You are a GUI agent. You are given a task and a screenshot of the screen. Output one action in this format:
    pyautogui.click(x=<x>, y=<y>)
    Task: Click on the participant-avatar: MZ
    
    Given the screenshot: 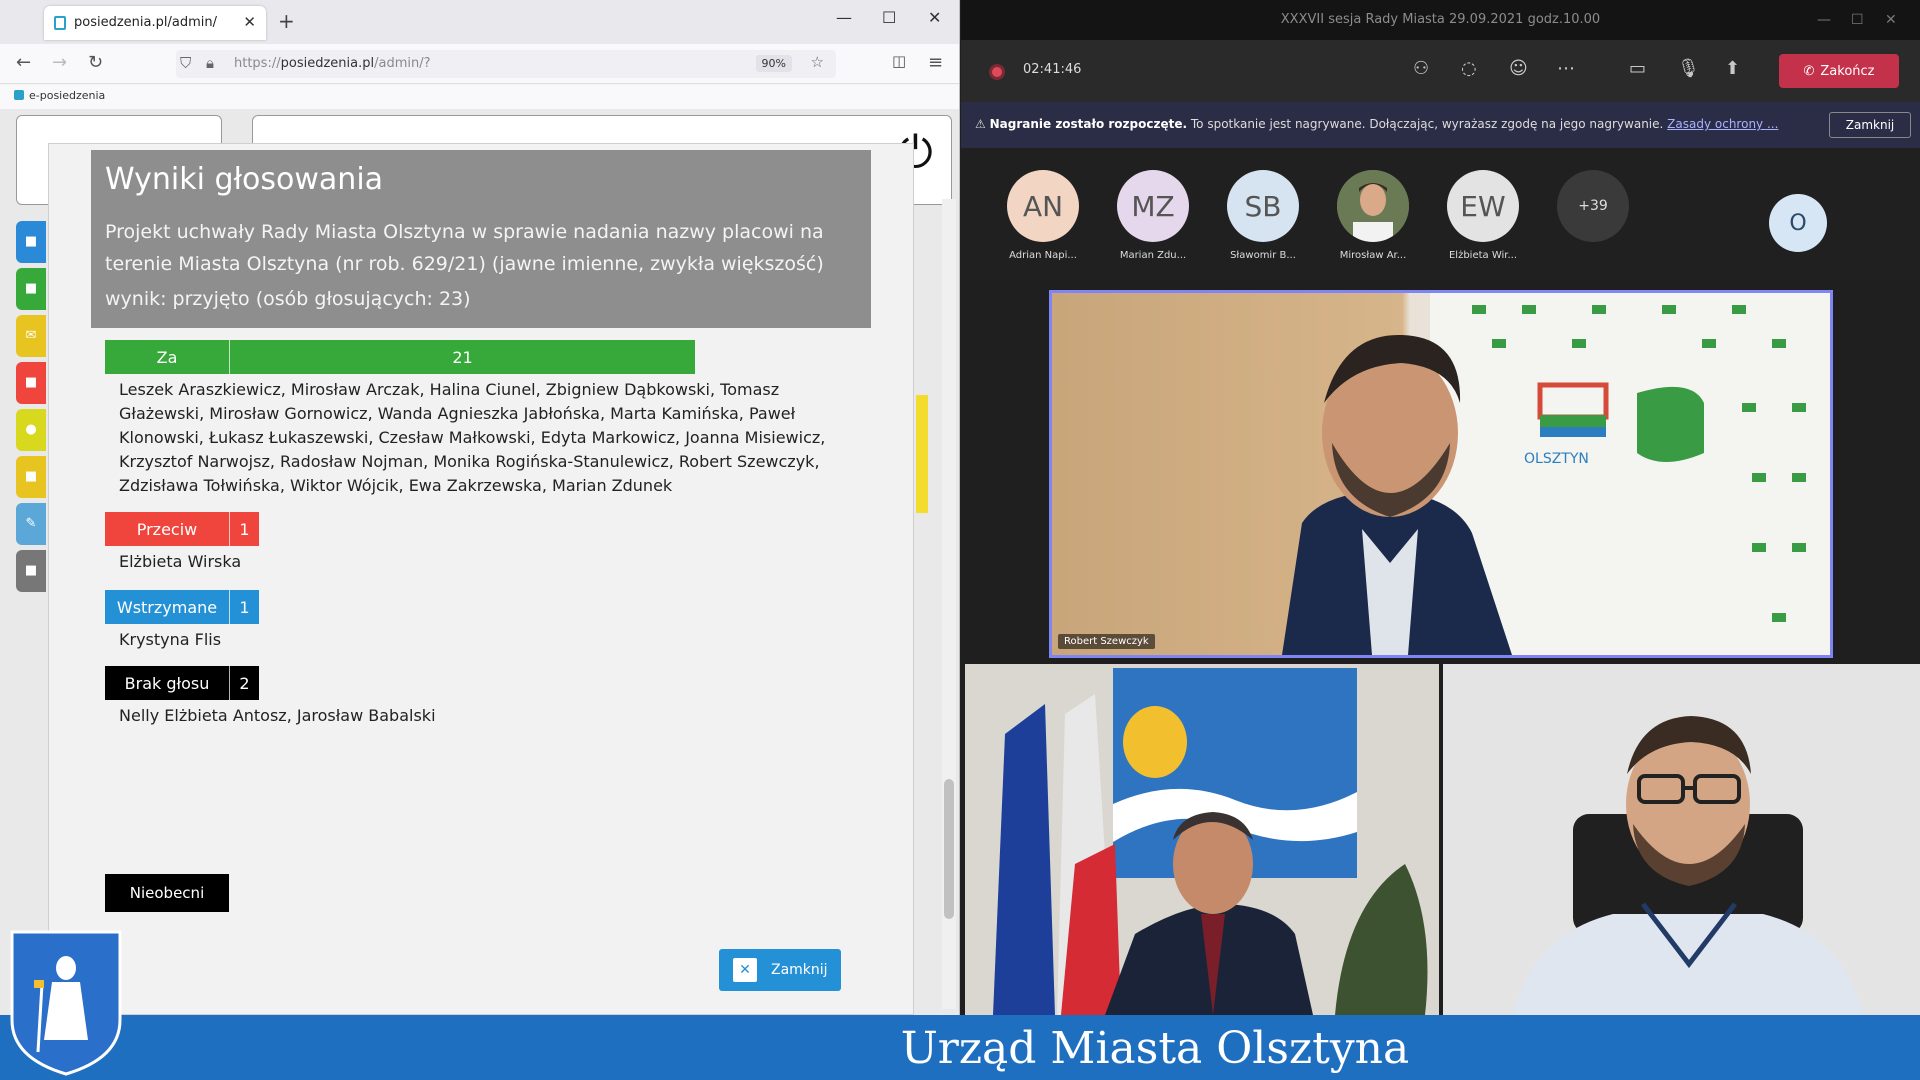 What is the action you would take?
    pyautogui.click(x=1153, y=206)
    